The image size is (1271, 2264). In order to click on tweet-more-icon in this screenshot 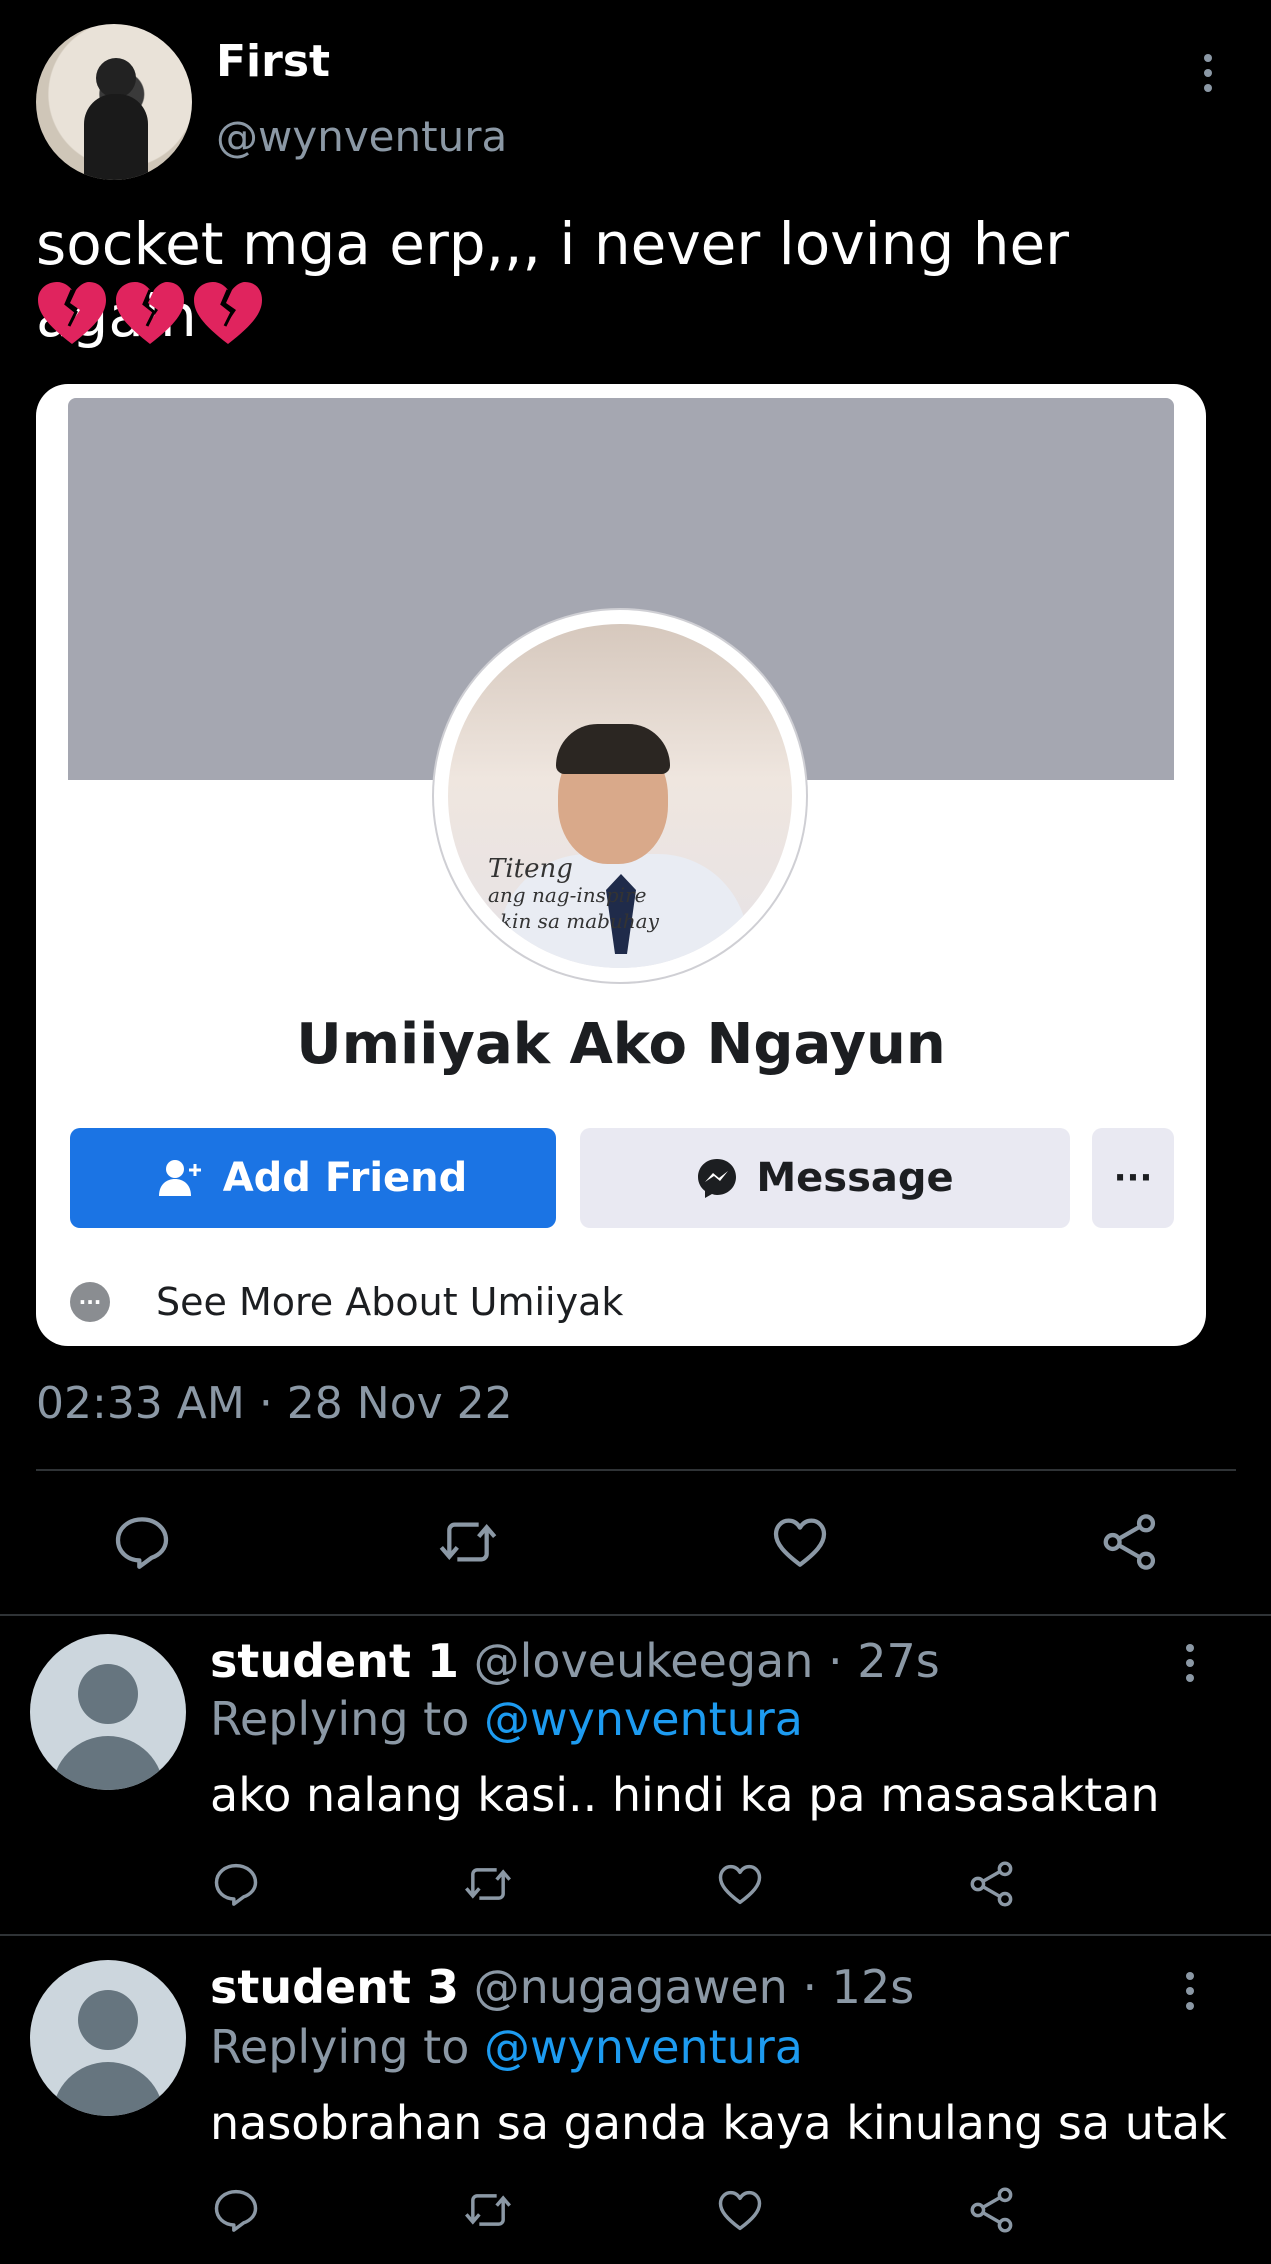, I will do `click(1208, 73)`.